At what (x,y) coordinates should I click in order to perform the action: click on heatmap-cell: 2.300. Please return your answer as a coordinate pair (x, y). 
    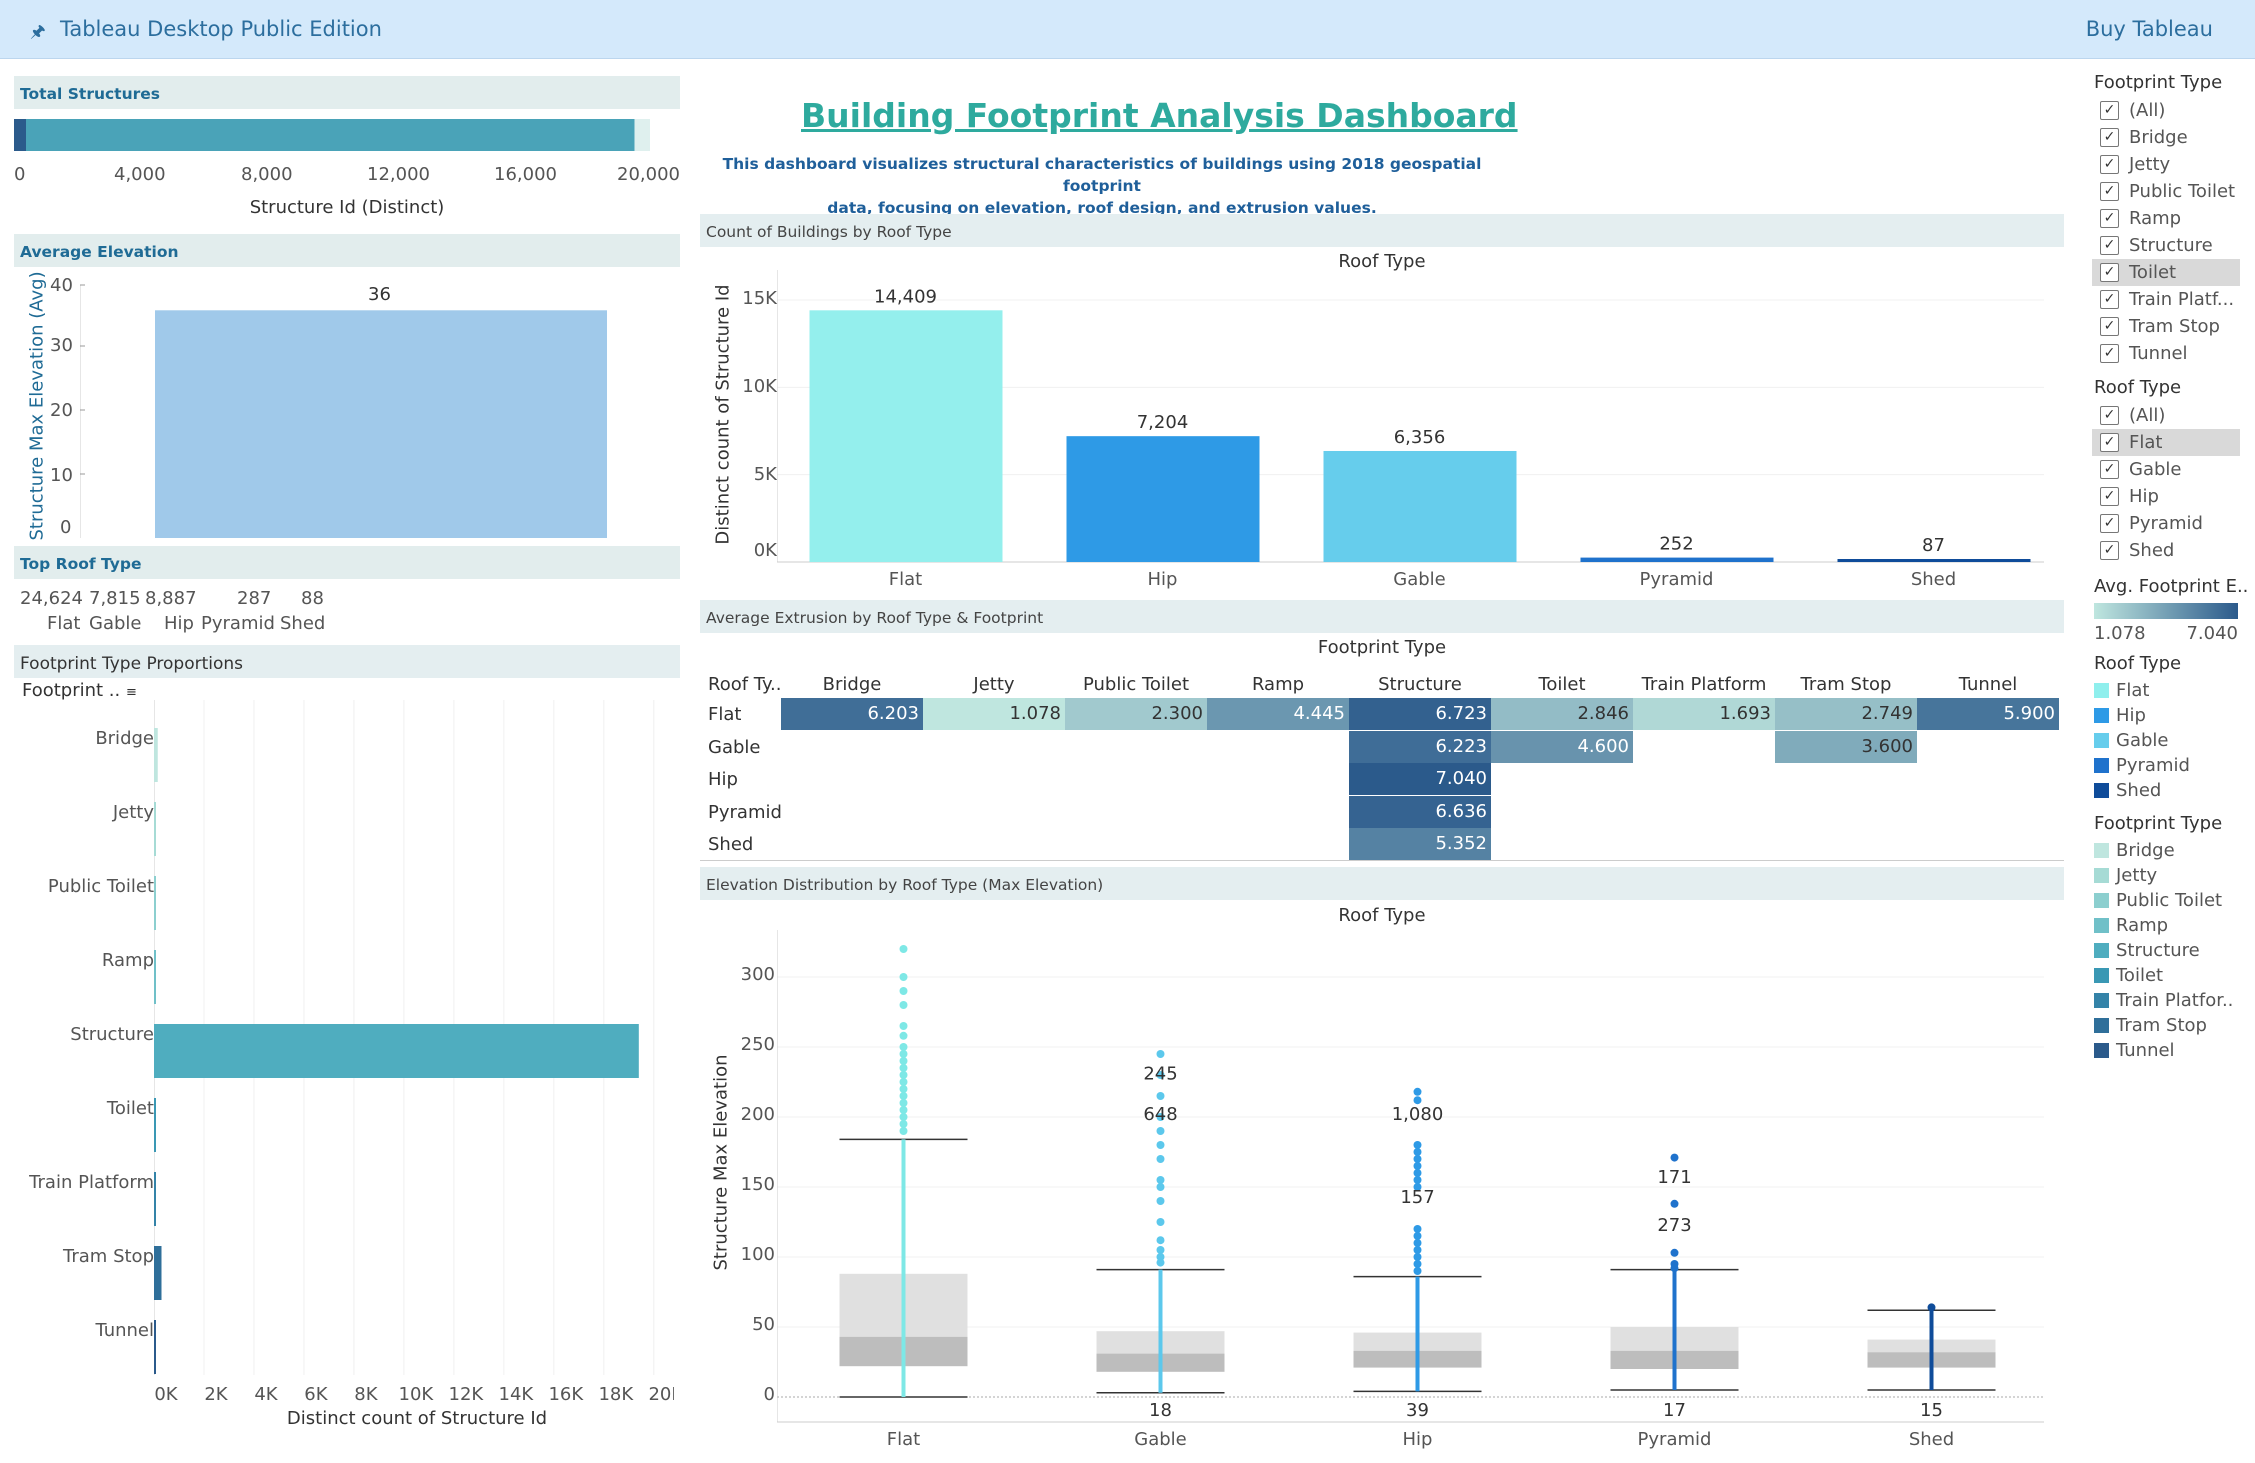
    Looking at the image, I should click on (1136, 714).